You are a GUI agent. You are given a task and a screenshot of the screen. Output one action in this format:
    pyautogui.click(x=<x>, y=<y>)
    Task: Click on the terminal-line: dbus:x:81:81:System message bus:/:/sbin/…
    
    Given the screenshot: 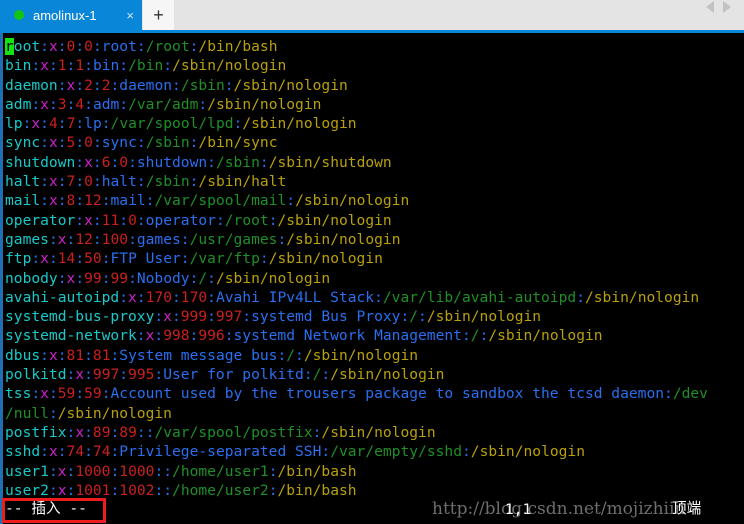 What is the action you would take?
    pyautogui.click(x=374, y=355)
    